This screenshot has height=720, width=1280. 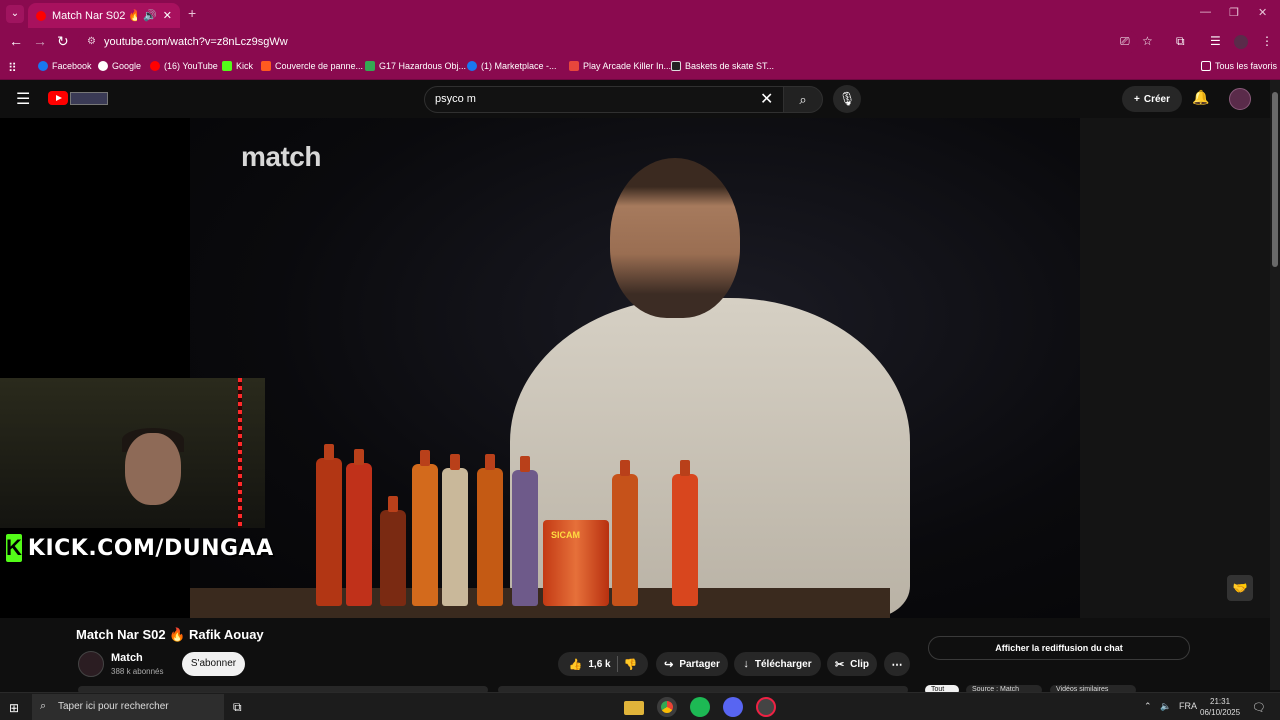 I want to click on close-tab-icon: ✕, so click(x=167, y=15).